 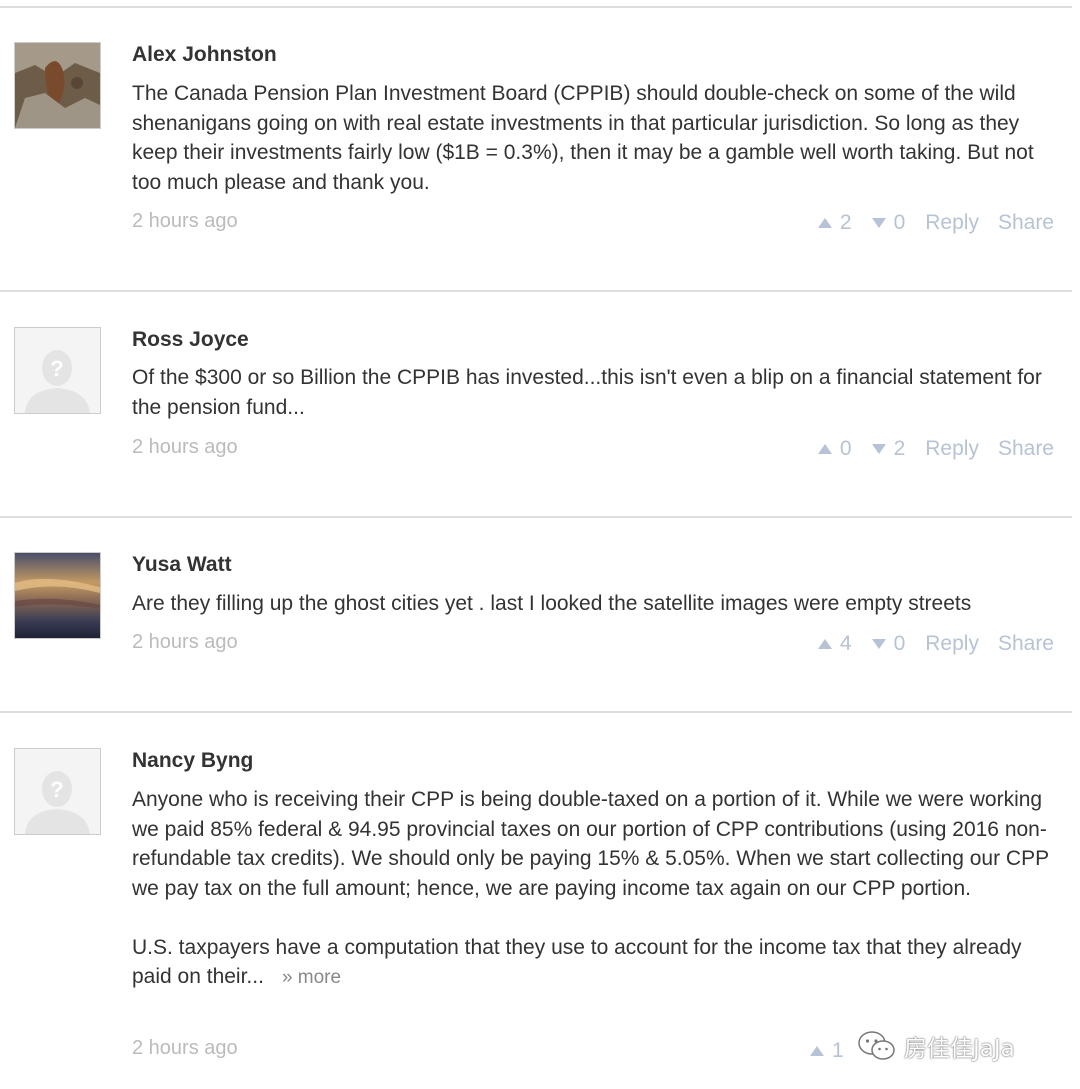 I want to click on comment-actions: 0 2 Reply Share, so click(x=935, y=449).